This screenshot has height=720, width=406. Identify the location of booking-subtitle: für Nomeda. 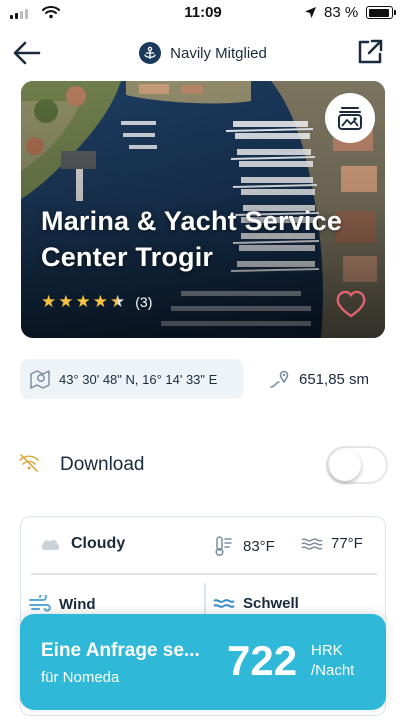
(80, 677).